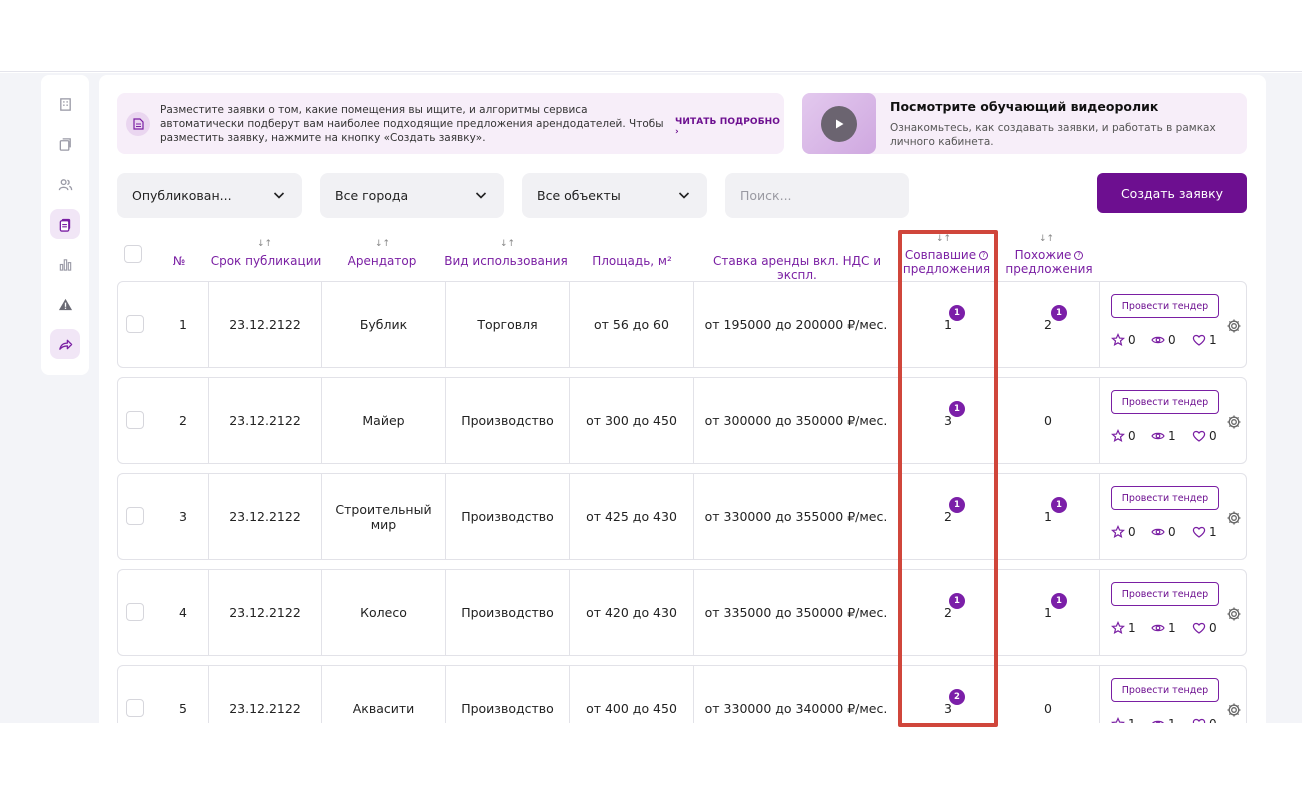 The height and width of the screenshot is (800, 1302). Describe the element at coordinates (1049, 262) in the screenshot. I see `column-similar: Похожие? предложения` at that location.